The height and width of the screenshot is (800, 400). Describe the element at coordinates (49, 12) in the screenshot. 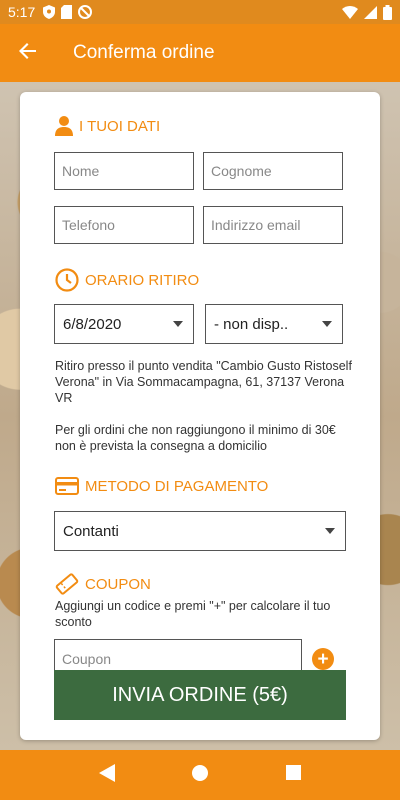

I see `shield-icon` at that location.